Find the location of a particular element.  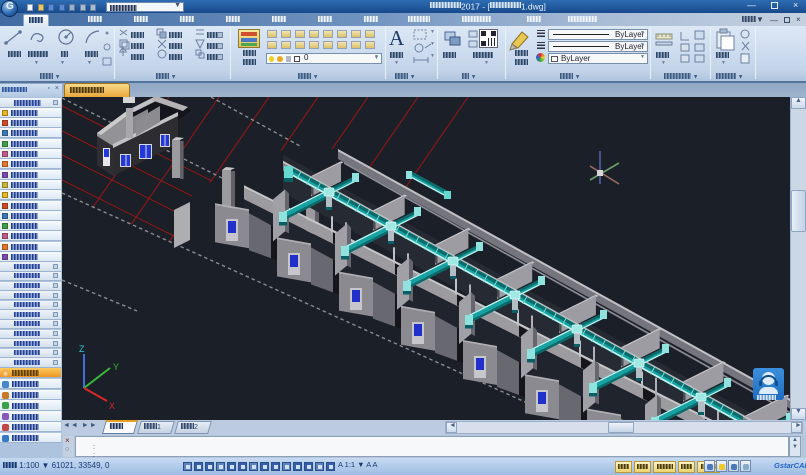

svg-text: Y is located at coordinates (116, 367).